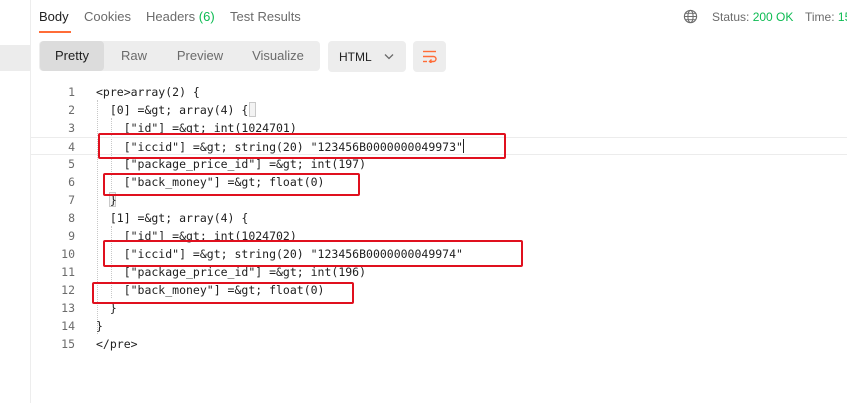 The image size is (847, 403). I want to click on tab-headers: Headers (6), so click(180, 16).